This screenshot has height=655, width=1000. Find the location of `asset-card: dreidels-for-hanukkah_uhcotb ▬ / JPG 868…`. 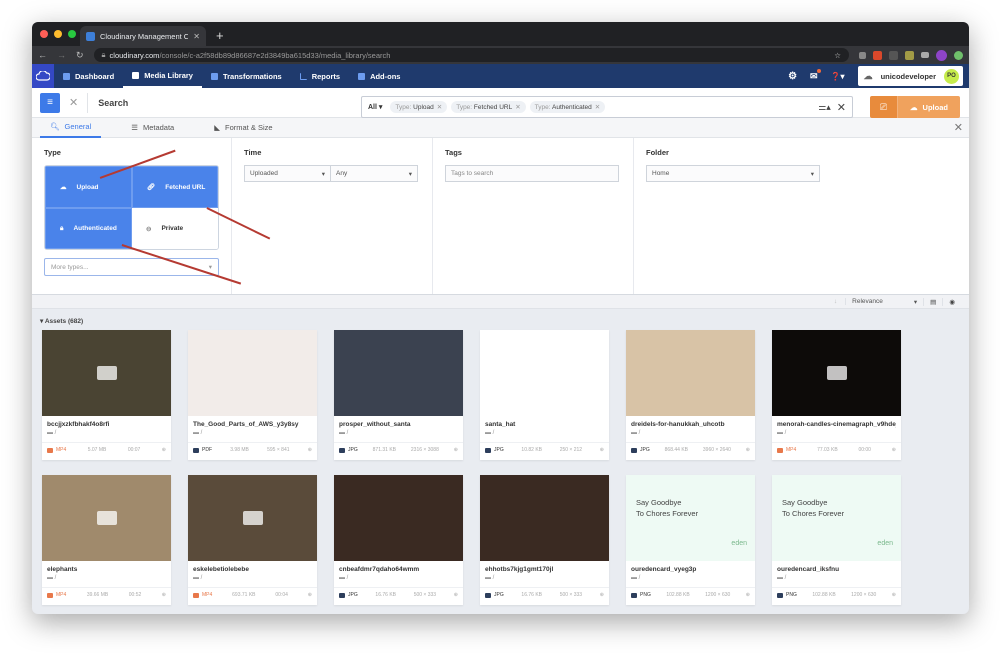

asset-card: dreidels-for-hanukkah_uhcotb ▬ / JPG 868… is located at coordinates (690, 395).